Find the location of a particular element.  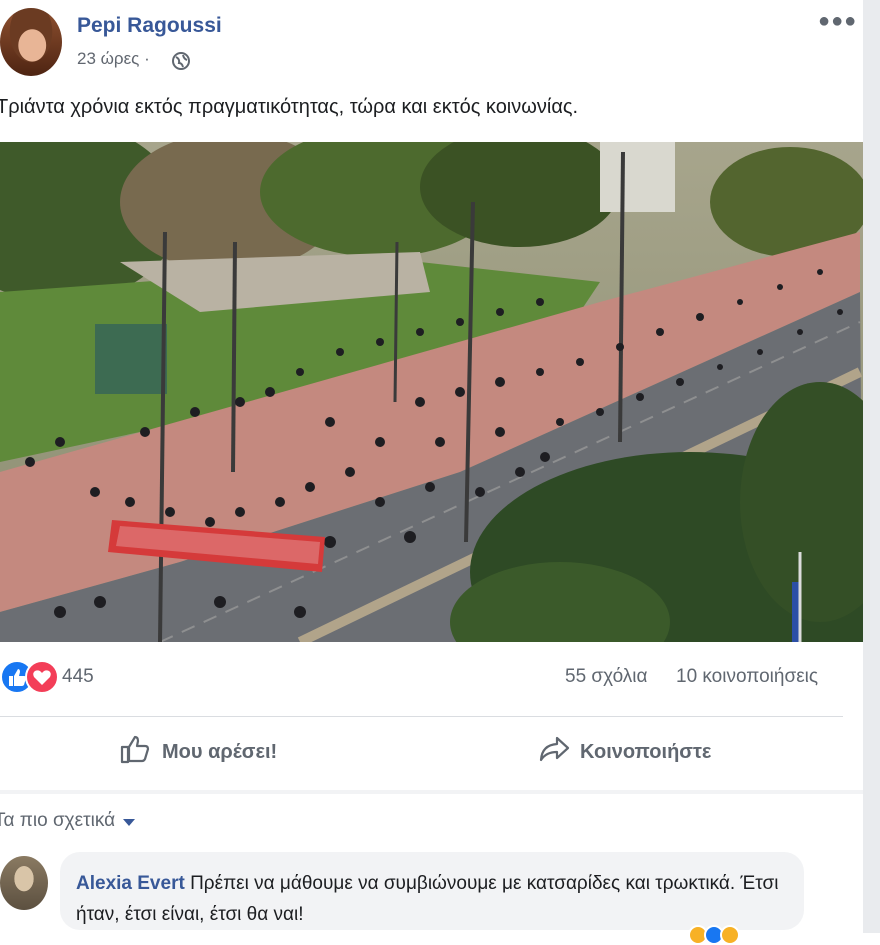

share-button-label: Κοινοποιήστε is located at coordinates (646, 751).